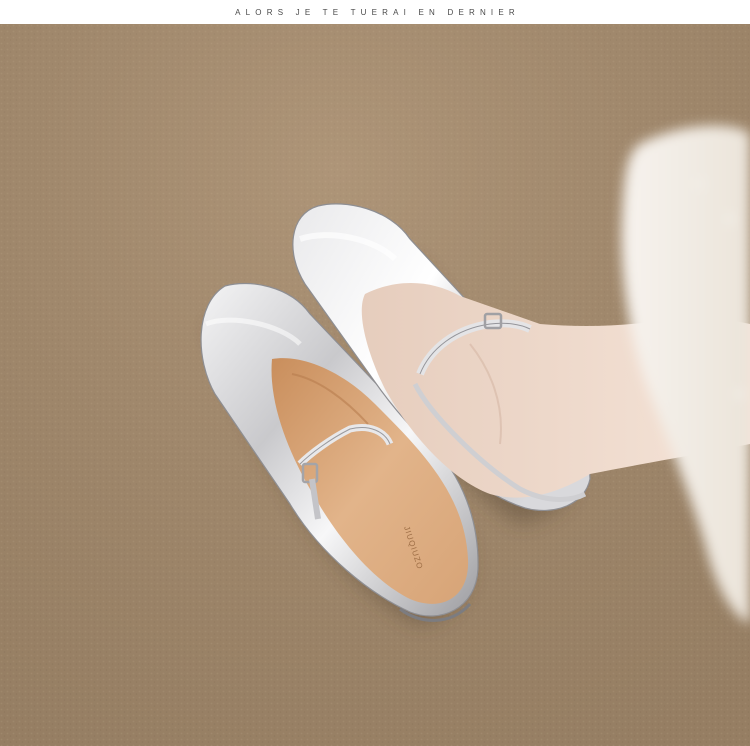 This screenshot has width=750, height=746. What do you see at coordinates (377, 12) in the screenshot?
I see `brand-tagline: ALORS JE TE TUERAI EN DERNIER` at bounding box center [377, 12].